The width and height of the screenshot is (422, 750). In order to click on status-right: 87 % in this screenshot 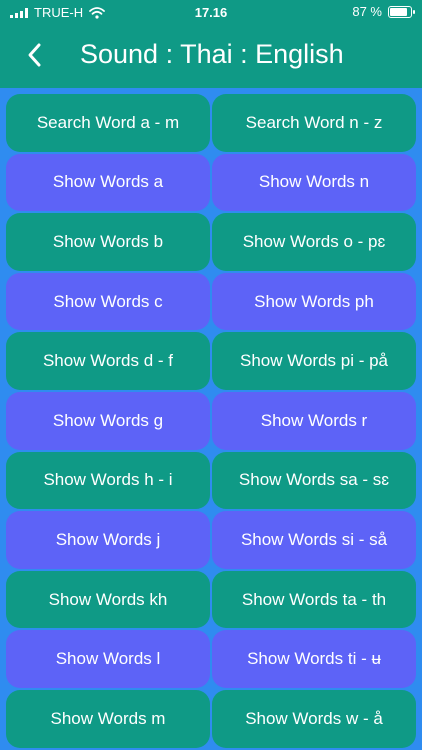, I will do `click(383, 11)`.